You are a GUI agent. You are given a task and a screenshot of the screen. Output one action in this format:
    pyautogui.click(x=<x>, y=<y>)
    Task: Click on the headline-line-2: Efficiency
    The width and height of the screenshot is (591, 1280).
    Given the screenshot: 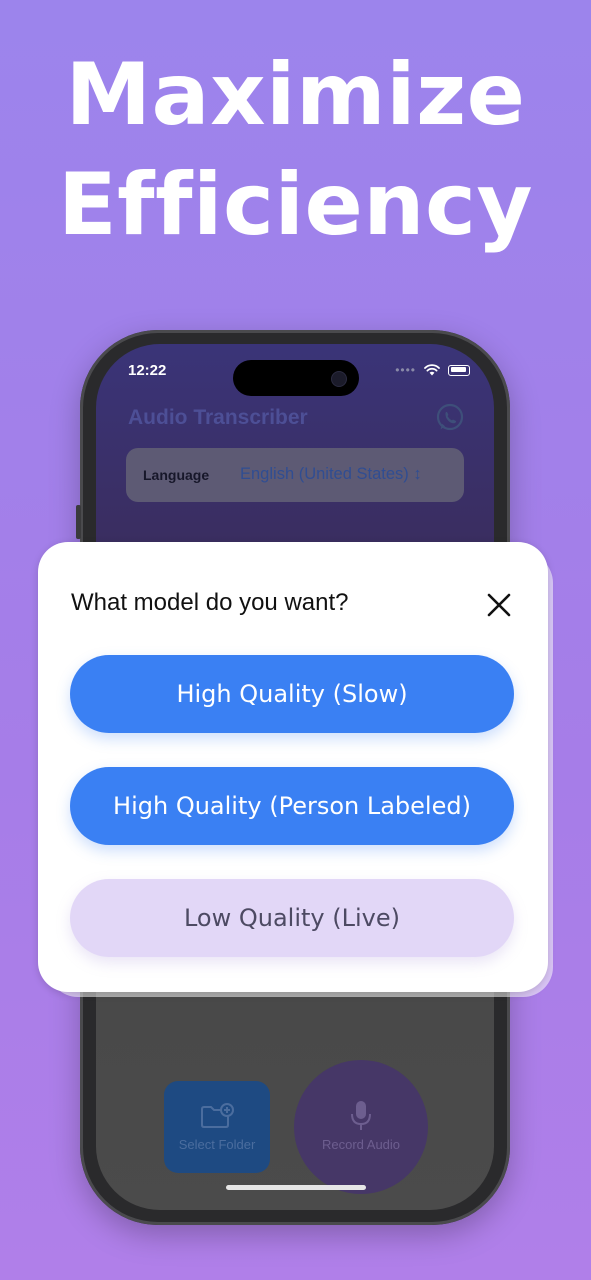 What is the action you would take?
    pyautogui.click(x=295, y=205)
    